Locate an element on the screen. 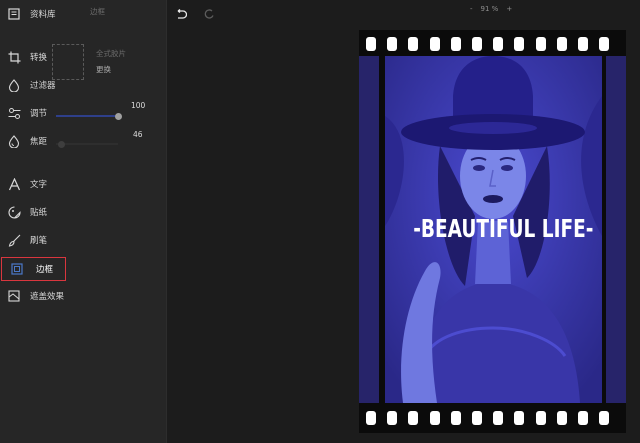 Image resolution: width=640 pixels, height=443 pixels. zoom-control: -91 % + is located at coordinates (491, 9).